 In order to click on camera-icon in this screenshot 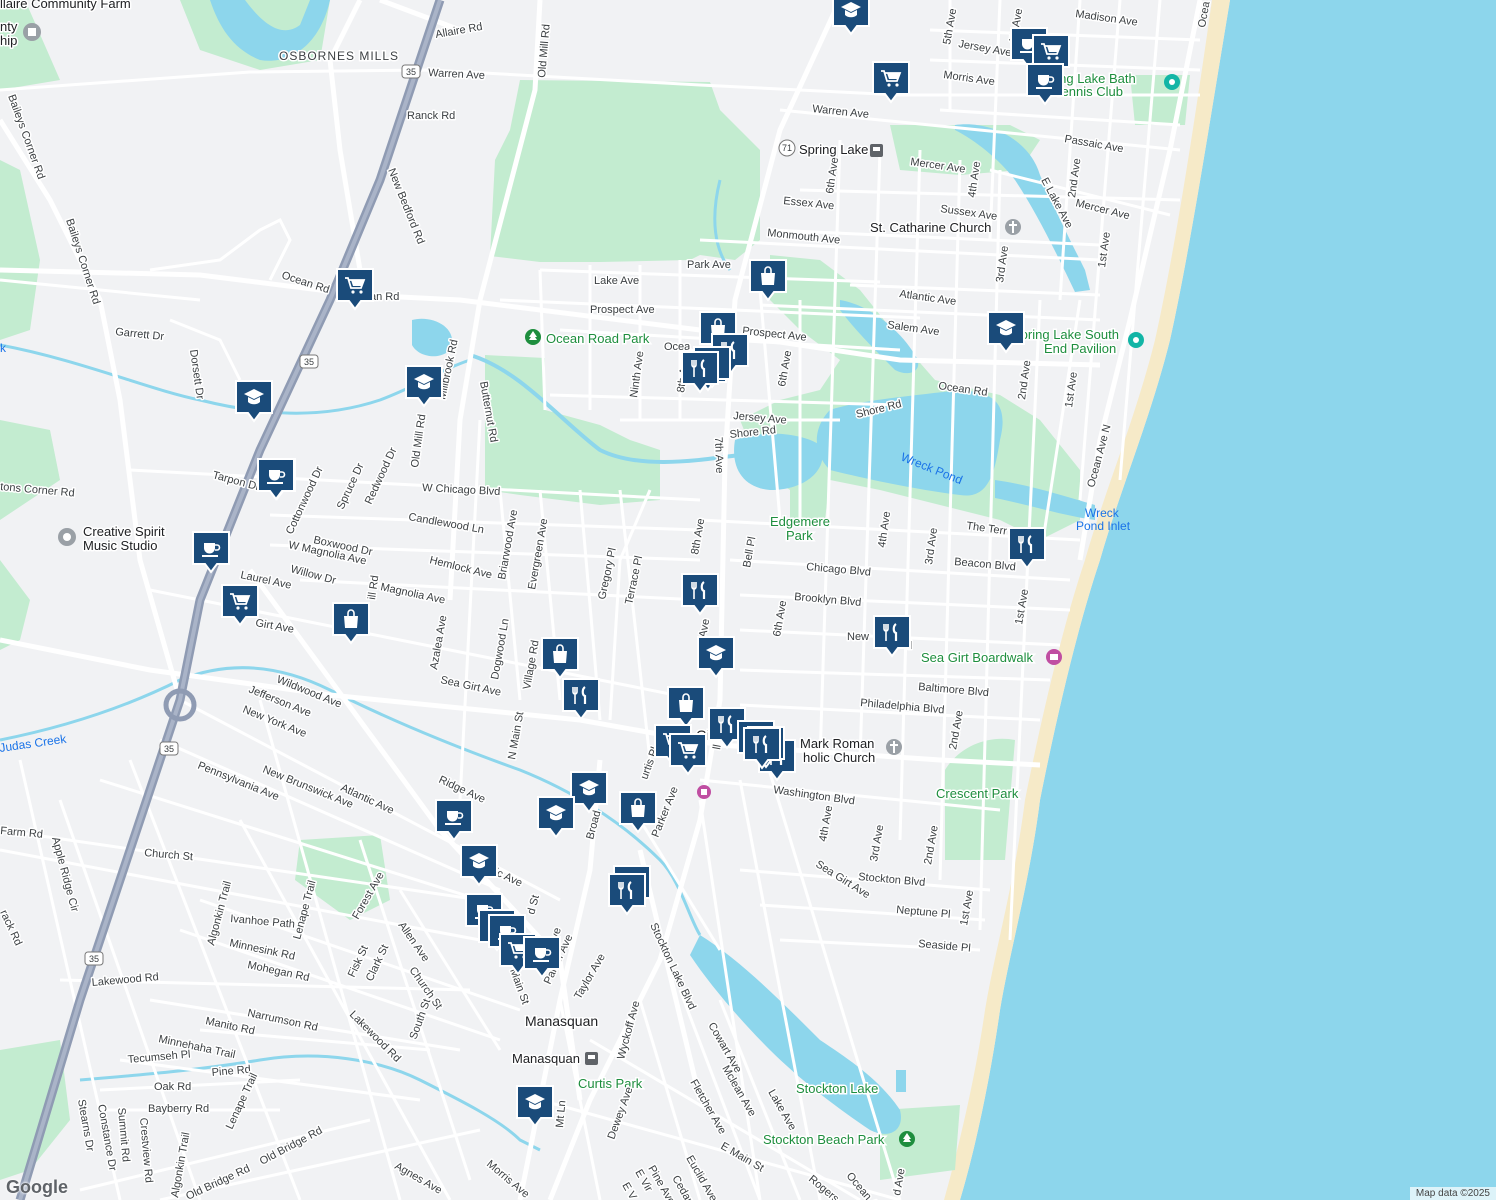, I will do `click(1054, 657)`.